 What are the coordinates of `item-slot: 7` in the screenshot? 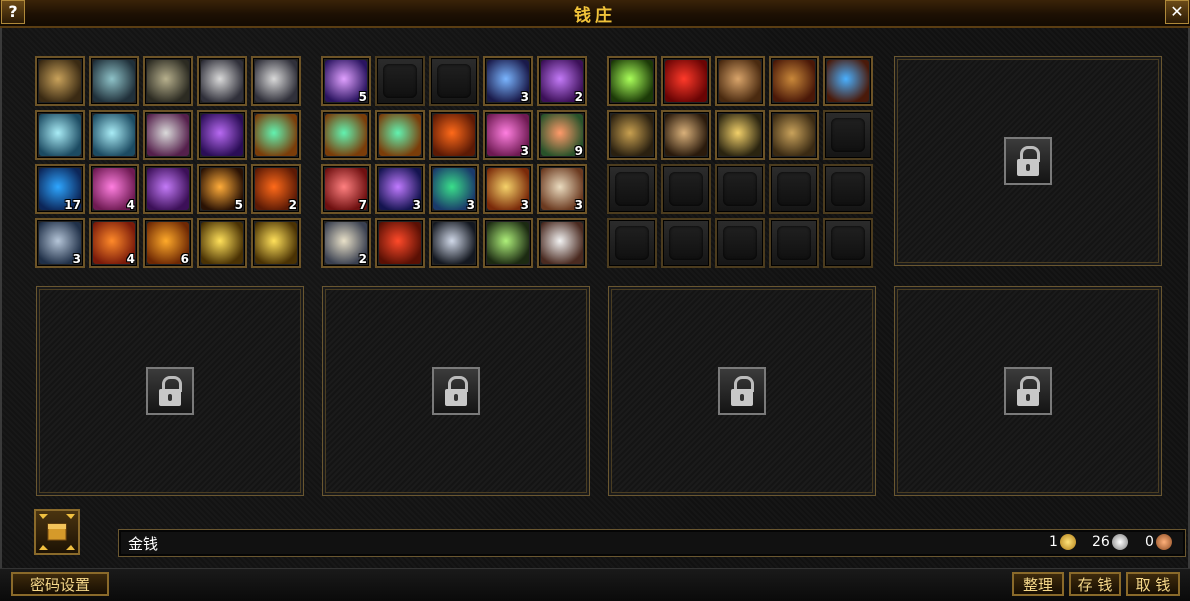 It's located at (346, 189).